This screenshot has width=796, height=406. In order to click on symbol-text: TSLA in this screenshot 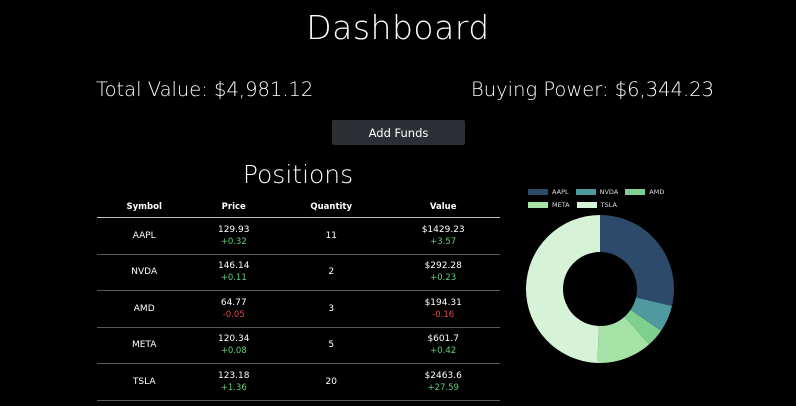, I will do `click(144, 381)`.